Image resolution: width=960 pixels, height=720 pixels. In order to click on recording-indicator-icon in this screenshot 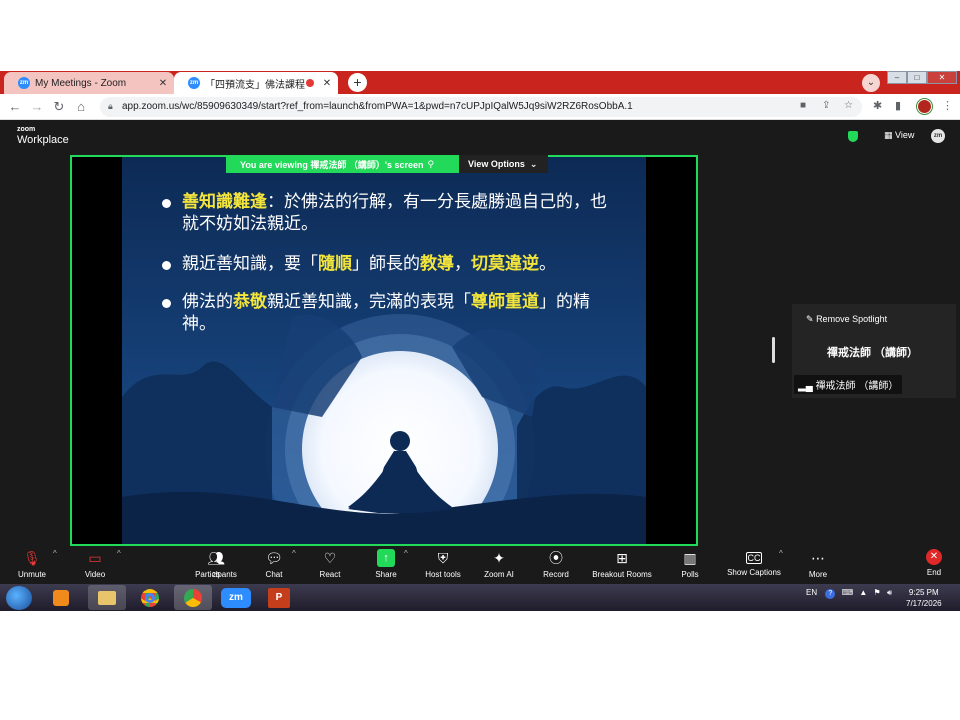, I will do `click(310, 83)`.